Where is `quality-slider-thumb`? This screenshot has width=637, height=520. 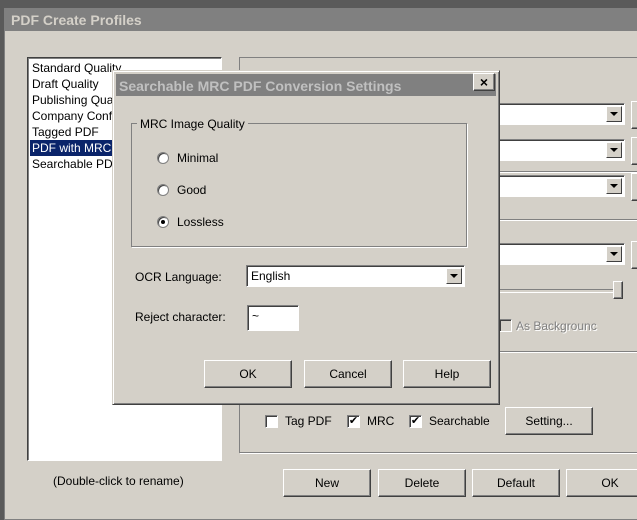 quality-slider-thumb is located at coordinates (618, 290).